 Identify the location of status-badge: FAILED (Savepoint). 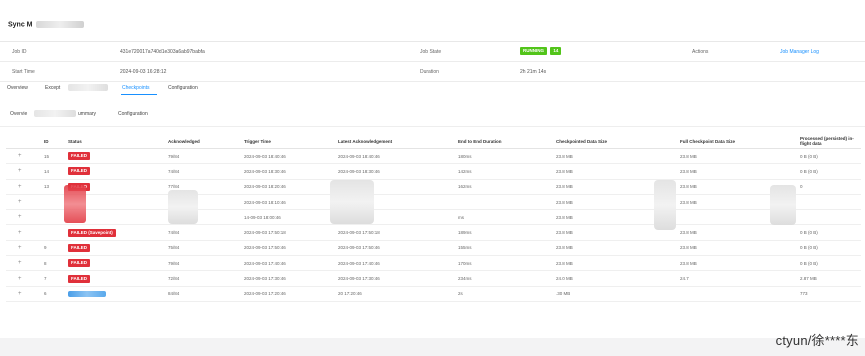
(92, 232).